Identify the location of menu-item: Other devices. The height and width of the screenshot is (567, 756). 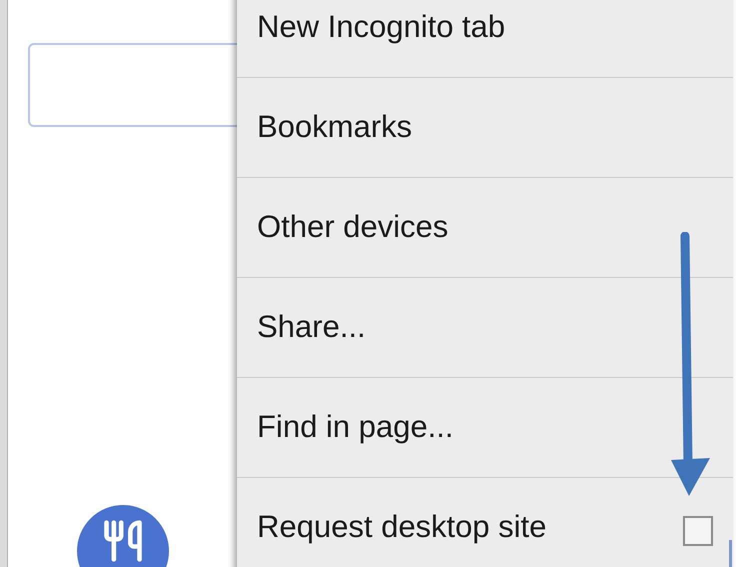
(485, 228).